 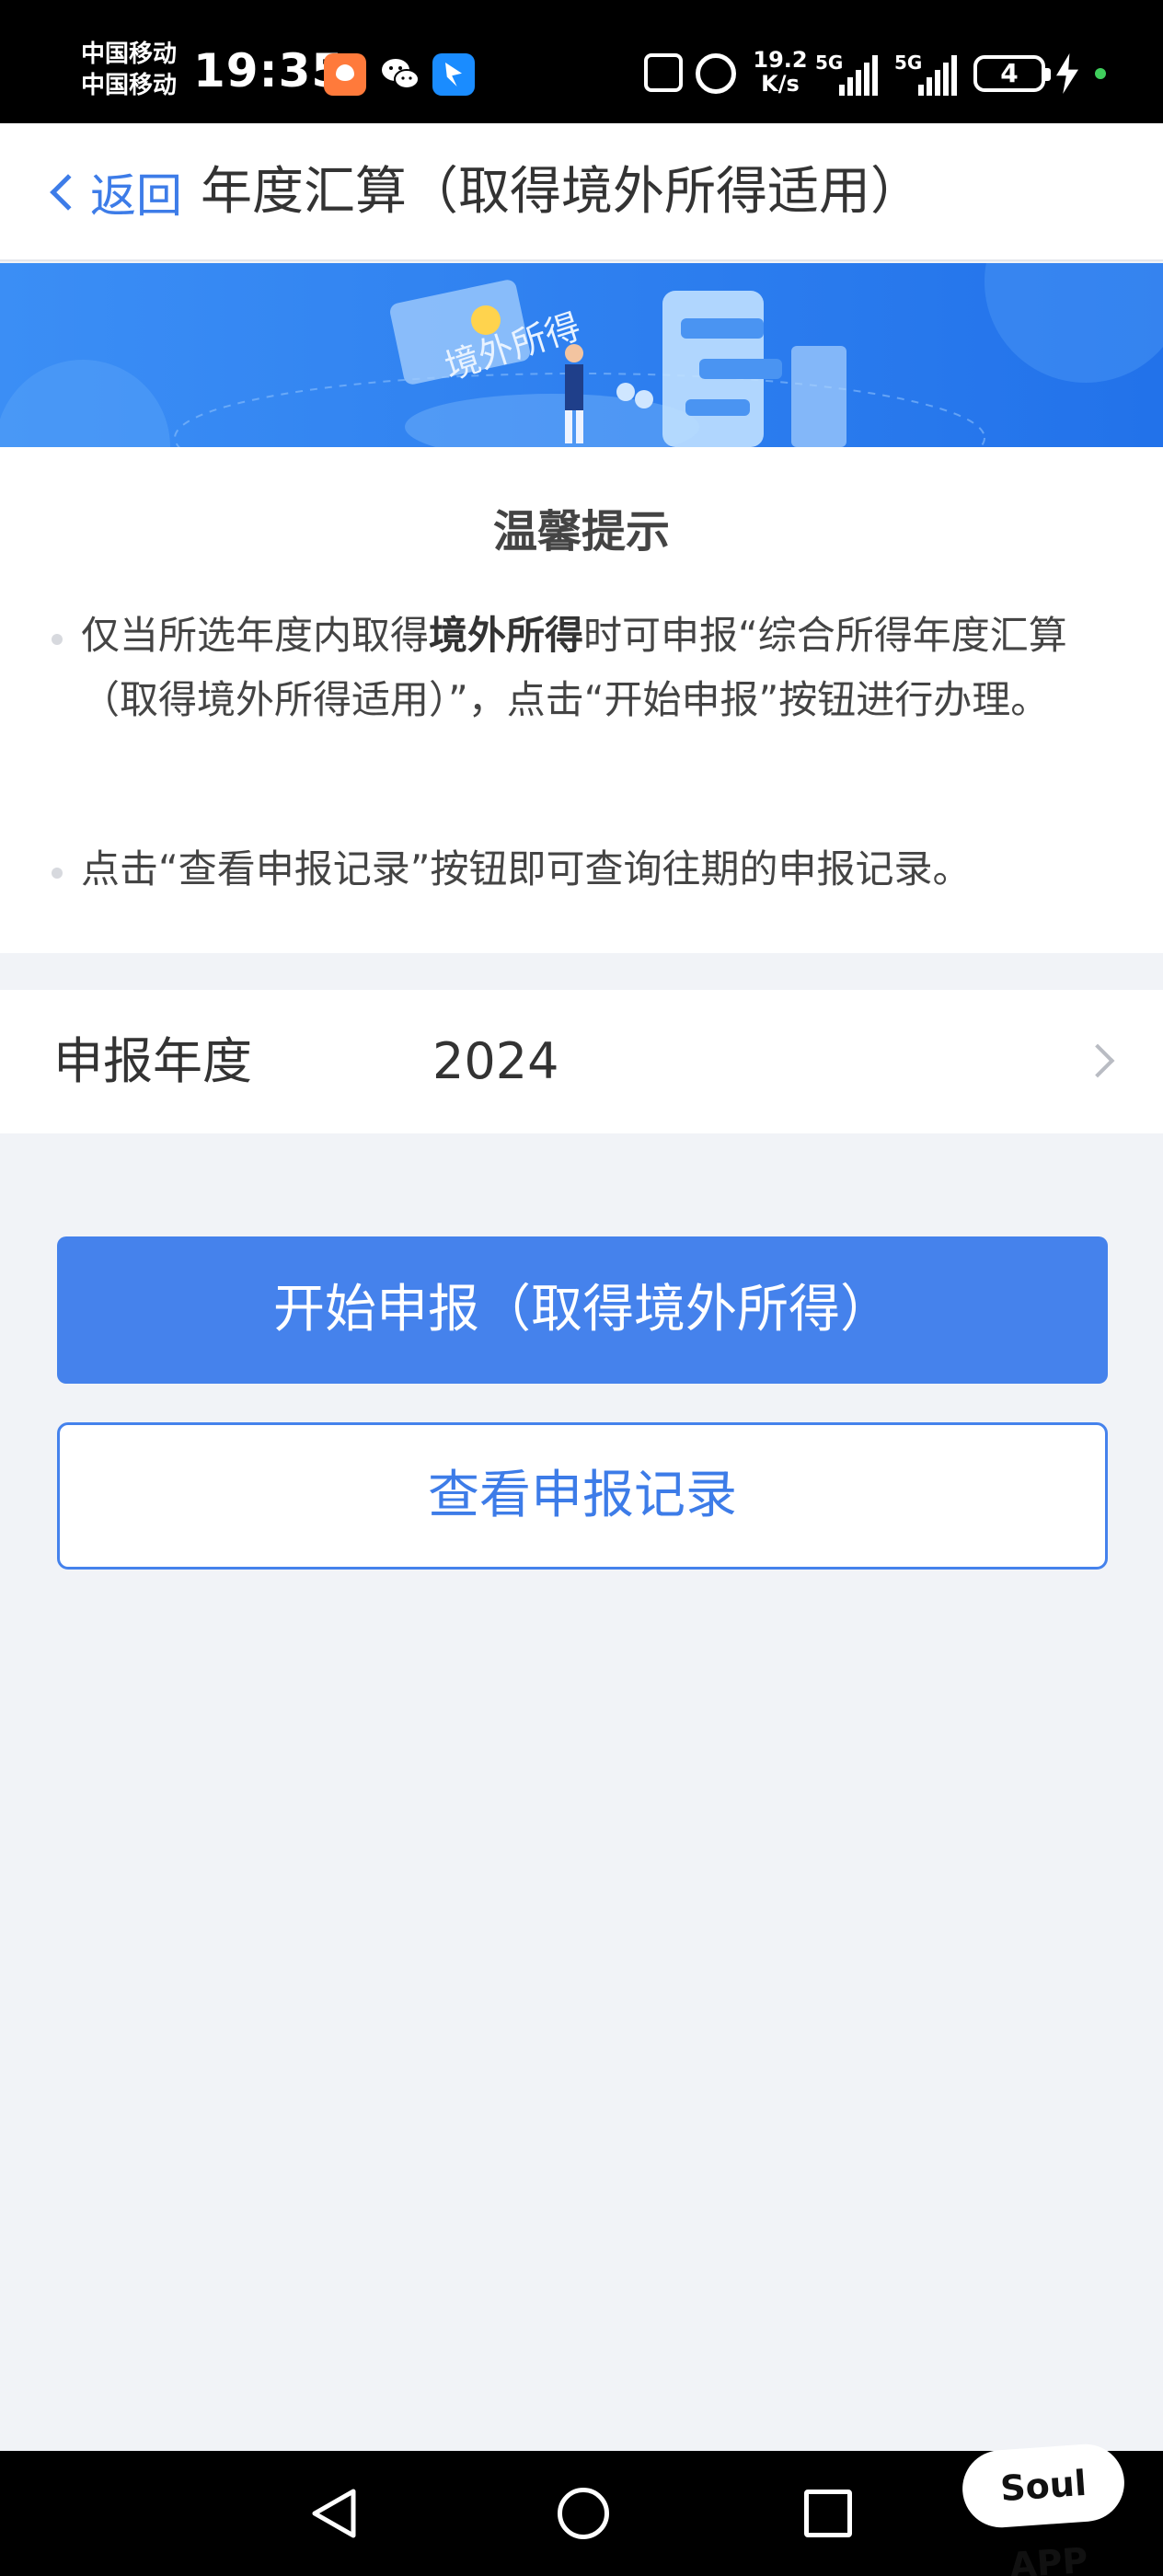 What do you see at coordinates (256, 635) in the screenshot?
I see `notice-item-1-pre: 仅当所选年度内取得` at bounding box center [256, 635].